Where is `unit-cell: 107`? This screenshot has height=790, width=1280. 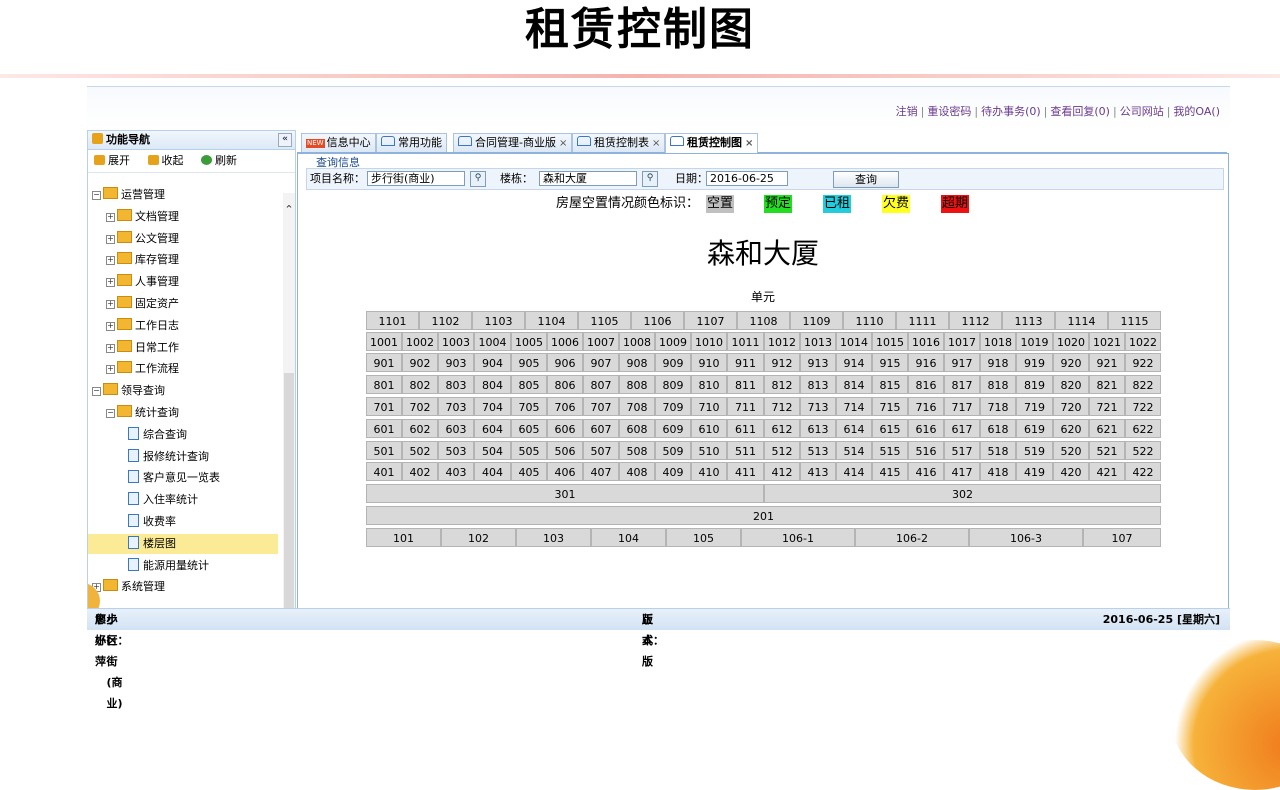 unit-cell: 107 is located at coordinates (1122, 537).